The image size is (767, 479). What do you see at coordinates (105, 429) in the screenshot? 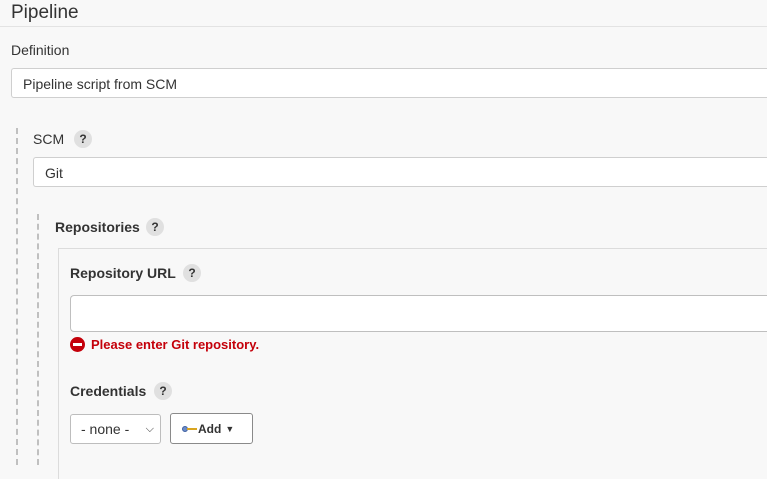
I see `credentials-select-value: - none -` at bounding box center [105, 429].